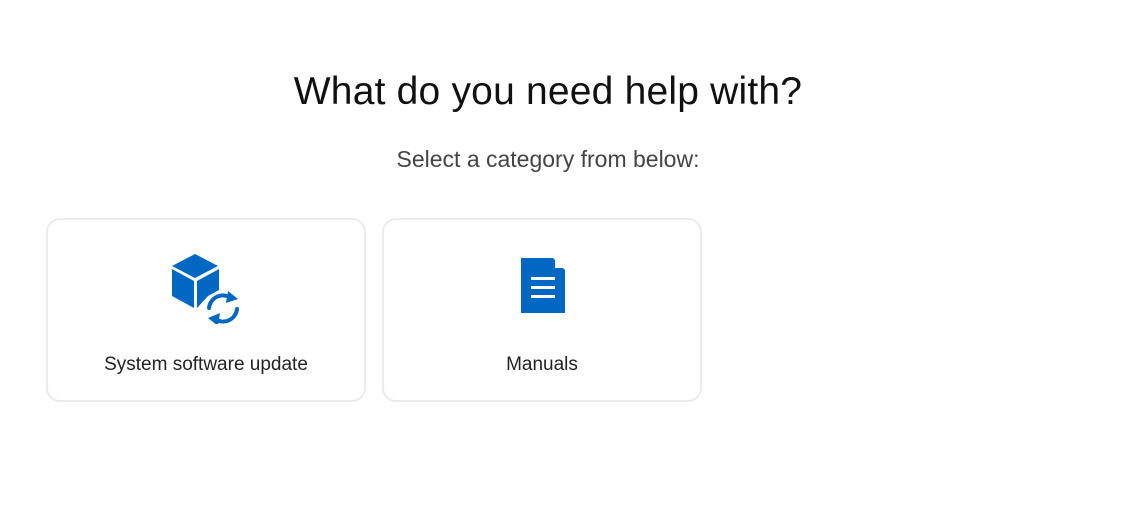 The image size is (1139, 509). Describe the element at coordinates (542, 364) in the screenshot. I see `category-label: Manuals` at that location.